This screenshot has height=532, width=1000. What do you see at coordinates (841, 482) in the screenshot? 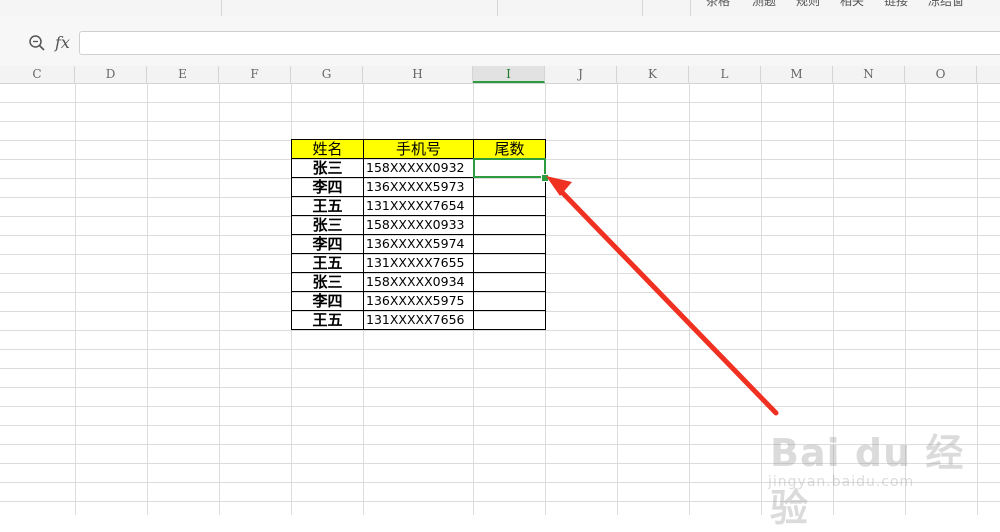
I see `watermark-url: jingyan.baidu.com` at bounding box center [841, 482].